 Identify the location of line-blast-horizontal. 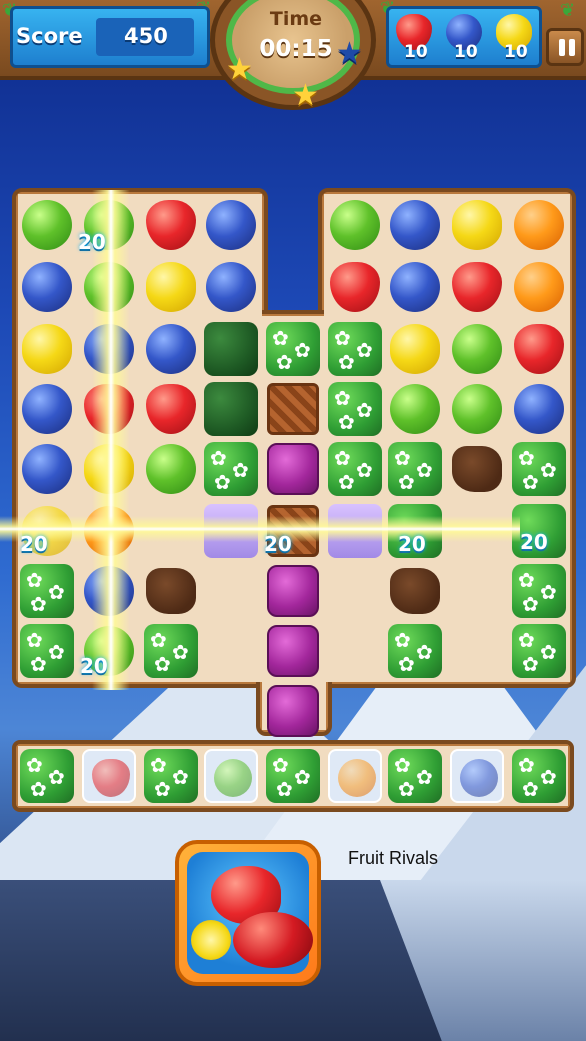
(260, 529).